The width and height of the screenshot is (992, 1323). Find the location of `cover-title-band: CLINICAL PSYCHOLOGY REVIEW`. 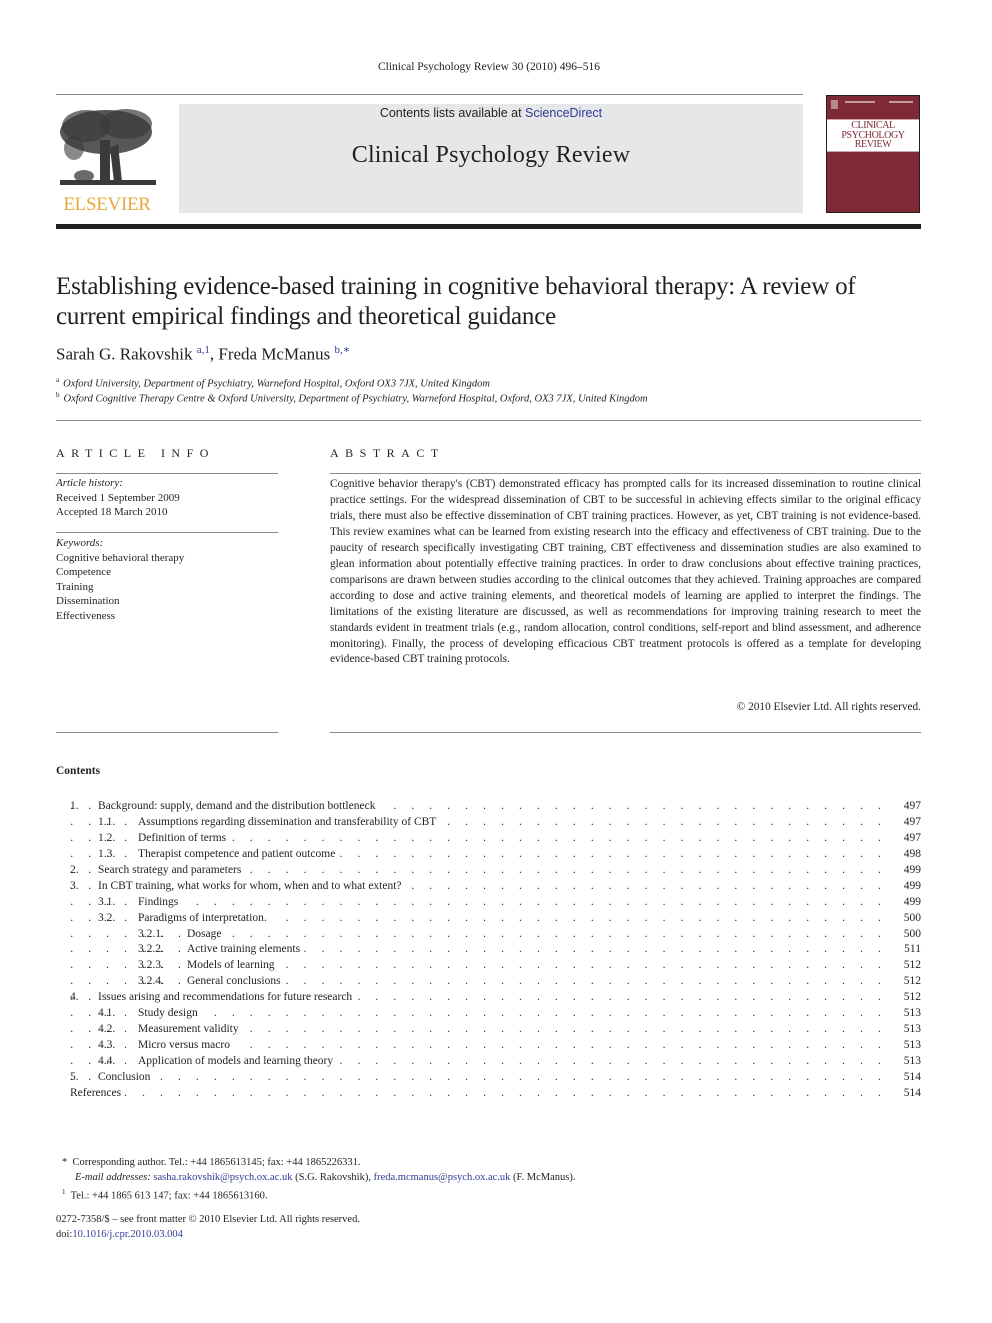

cover-title-band: CLINICAL PSYCHOLOGY REVIEW is located at coordinates (873, 135).